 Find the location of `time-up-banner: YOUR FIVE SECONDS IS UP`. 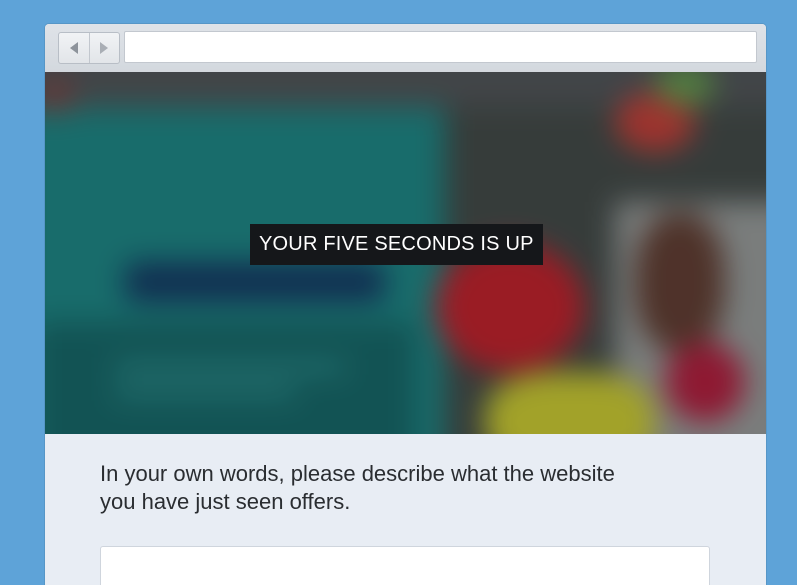

time-up-banner: YOUR FIVE SECONDS IS UP is located at coordinates (396, 244).